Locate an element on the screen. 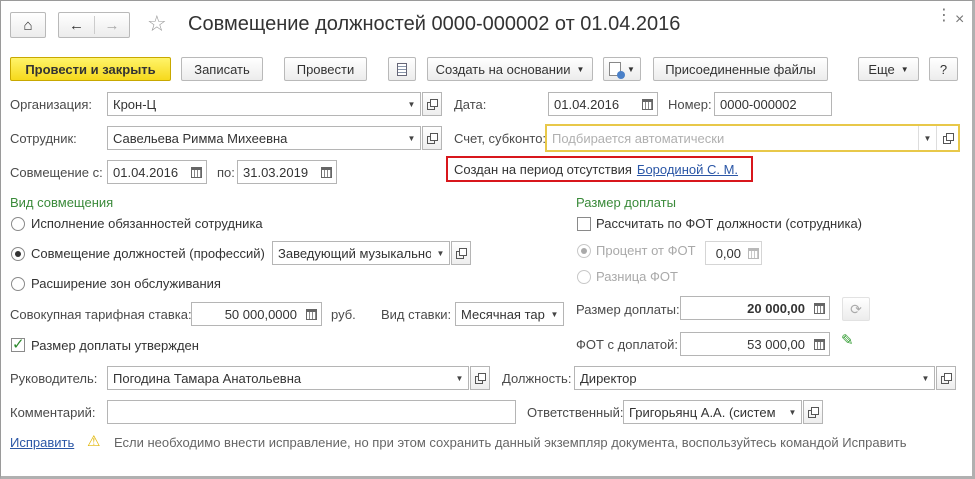 The height and width of the screenshot is (479, 975). create-based-button: Создать на основании ▼ is located at coordinates (510, 69).